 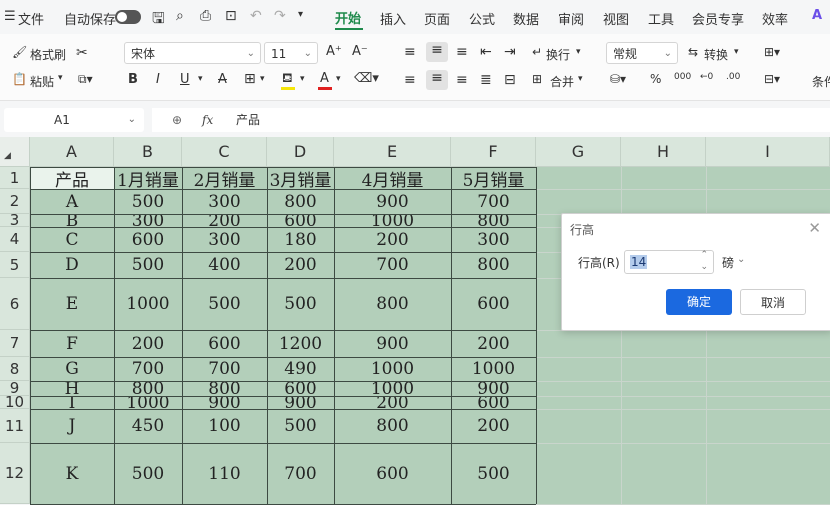 I want to click on cut-icon: ✂, so click(x=82, y=53).